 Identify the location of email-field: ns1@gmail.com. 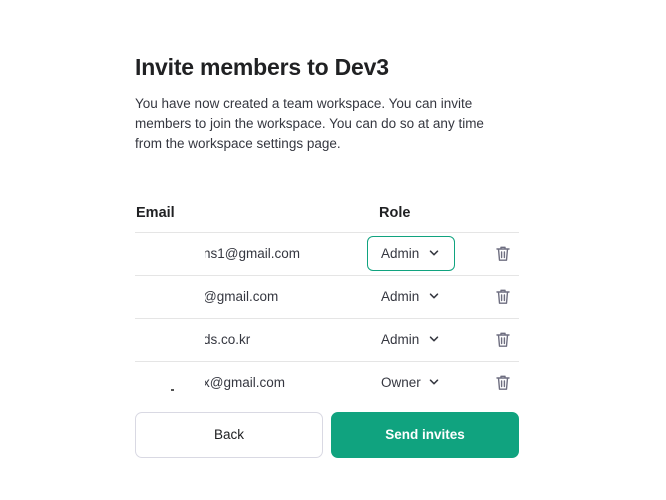
(245, 254).